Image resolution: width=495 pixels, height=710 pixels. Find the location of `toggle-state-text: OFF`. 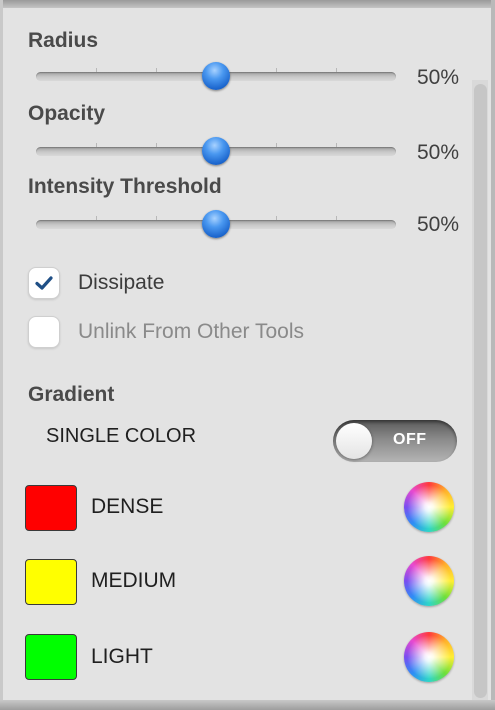

toggle-state-text: OFF is located at coordinates (410, 439).